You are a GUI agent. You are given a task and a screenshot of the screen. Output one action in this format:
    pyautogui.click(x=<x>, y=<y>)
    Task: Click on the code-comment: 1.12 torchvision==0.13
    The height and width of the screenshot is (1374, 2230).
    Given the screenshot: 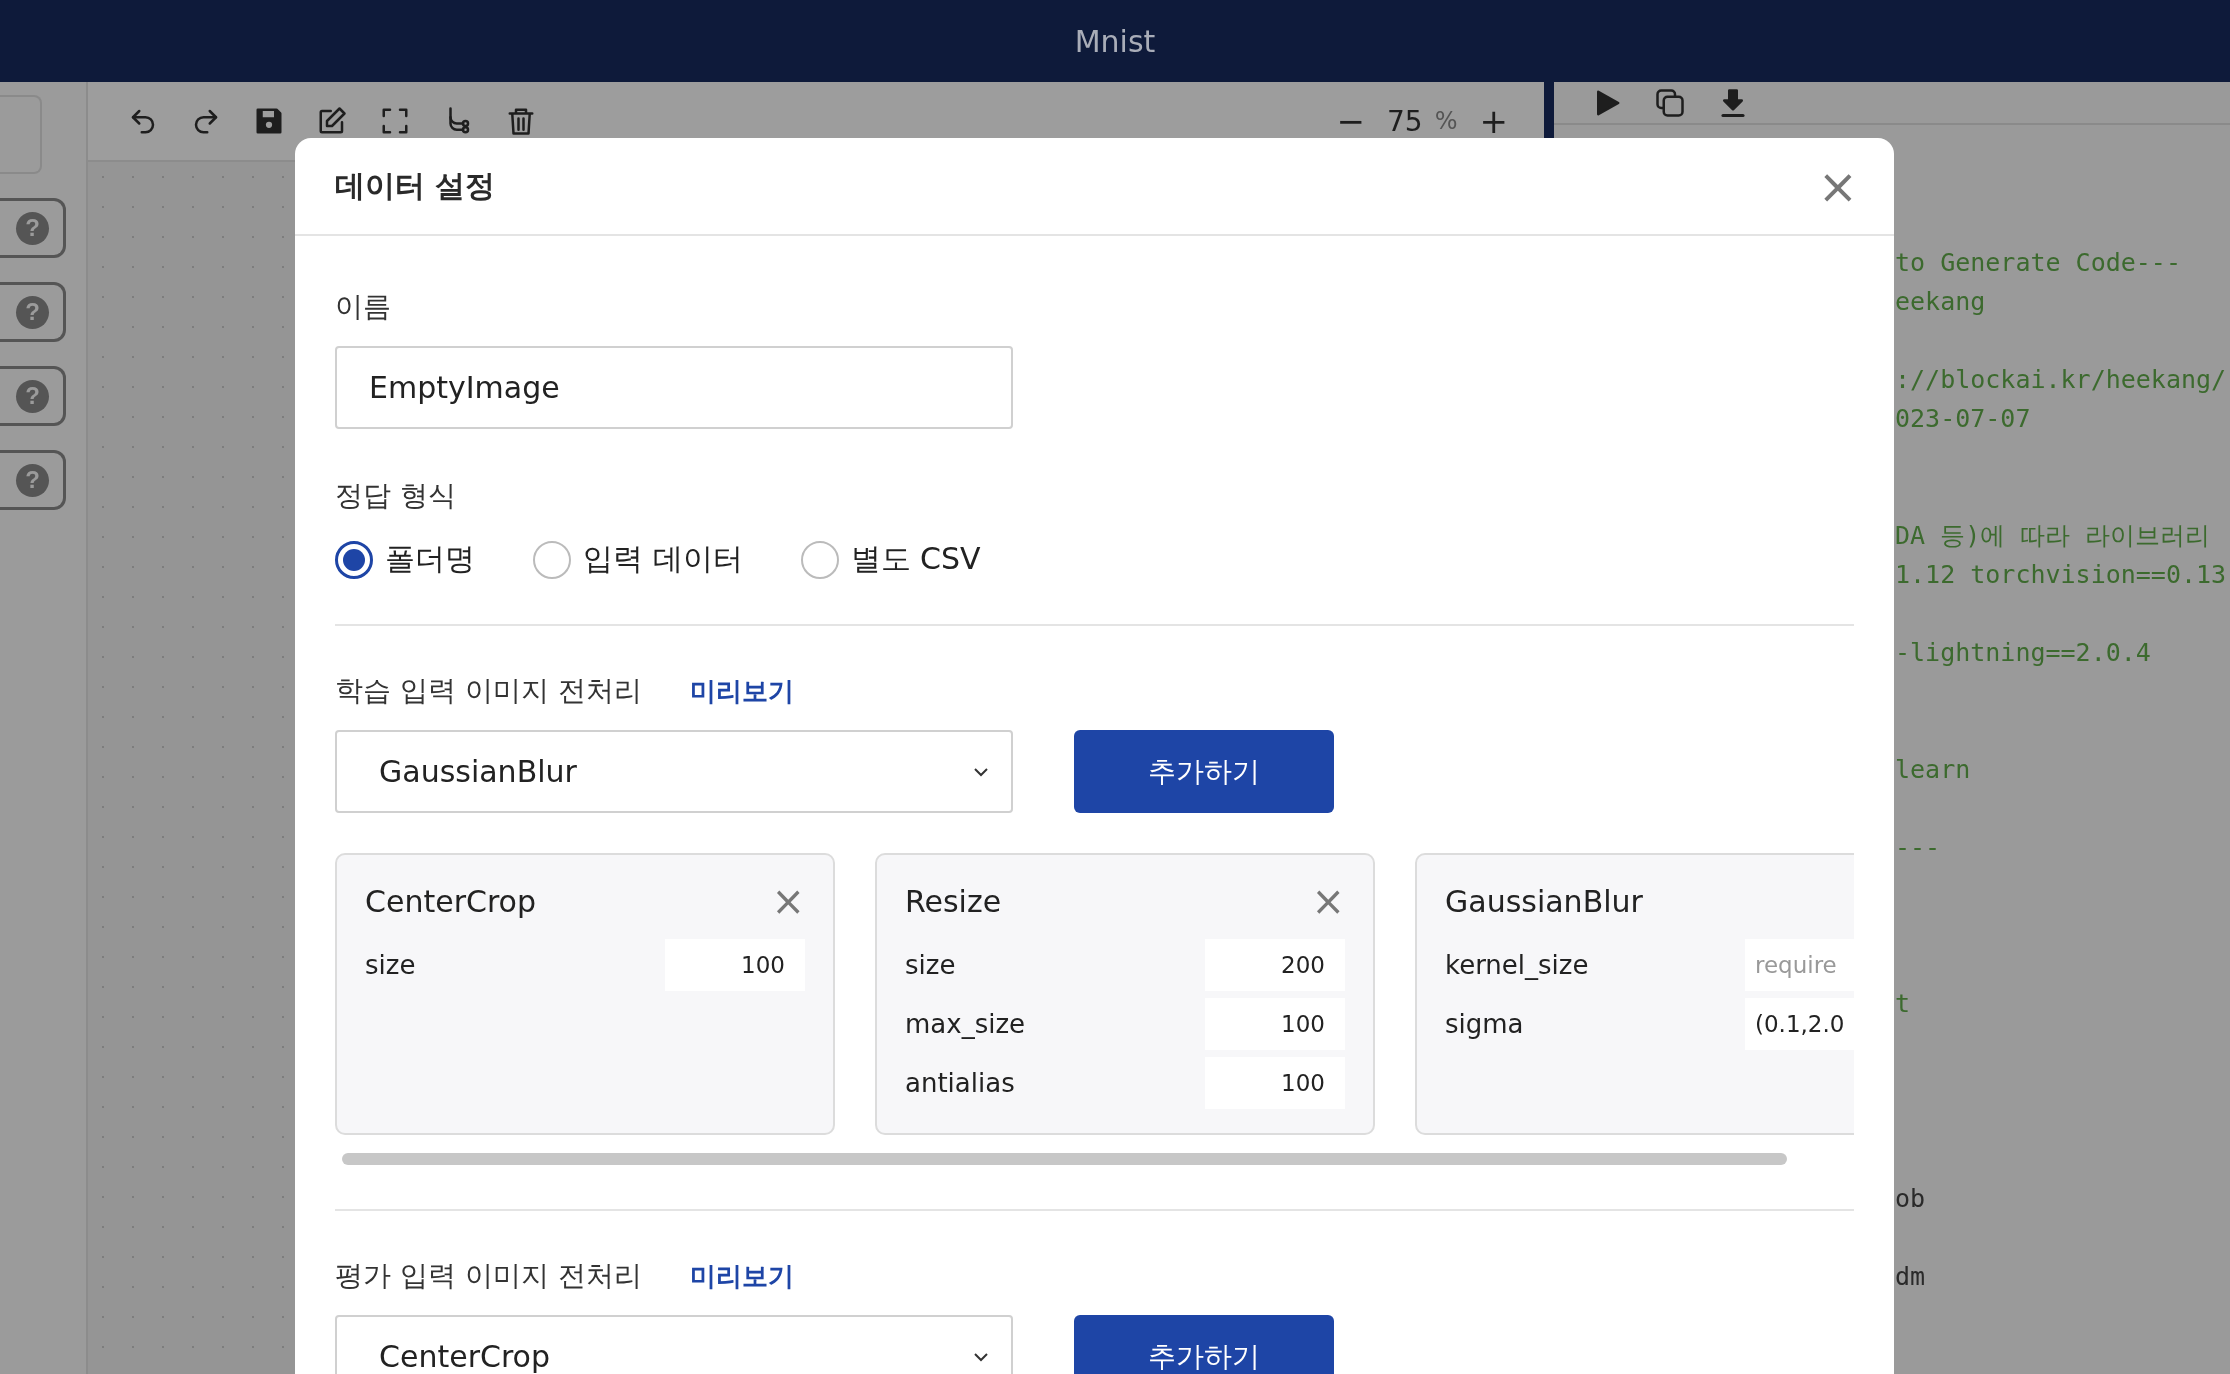 What is the action you would take?
    pyautogui.click(x=2061, y=574)
    